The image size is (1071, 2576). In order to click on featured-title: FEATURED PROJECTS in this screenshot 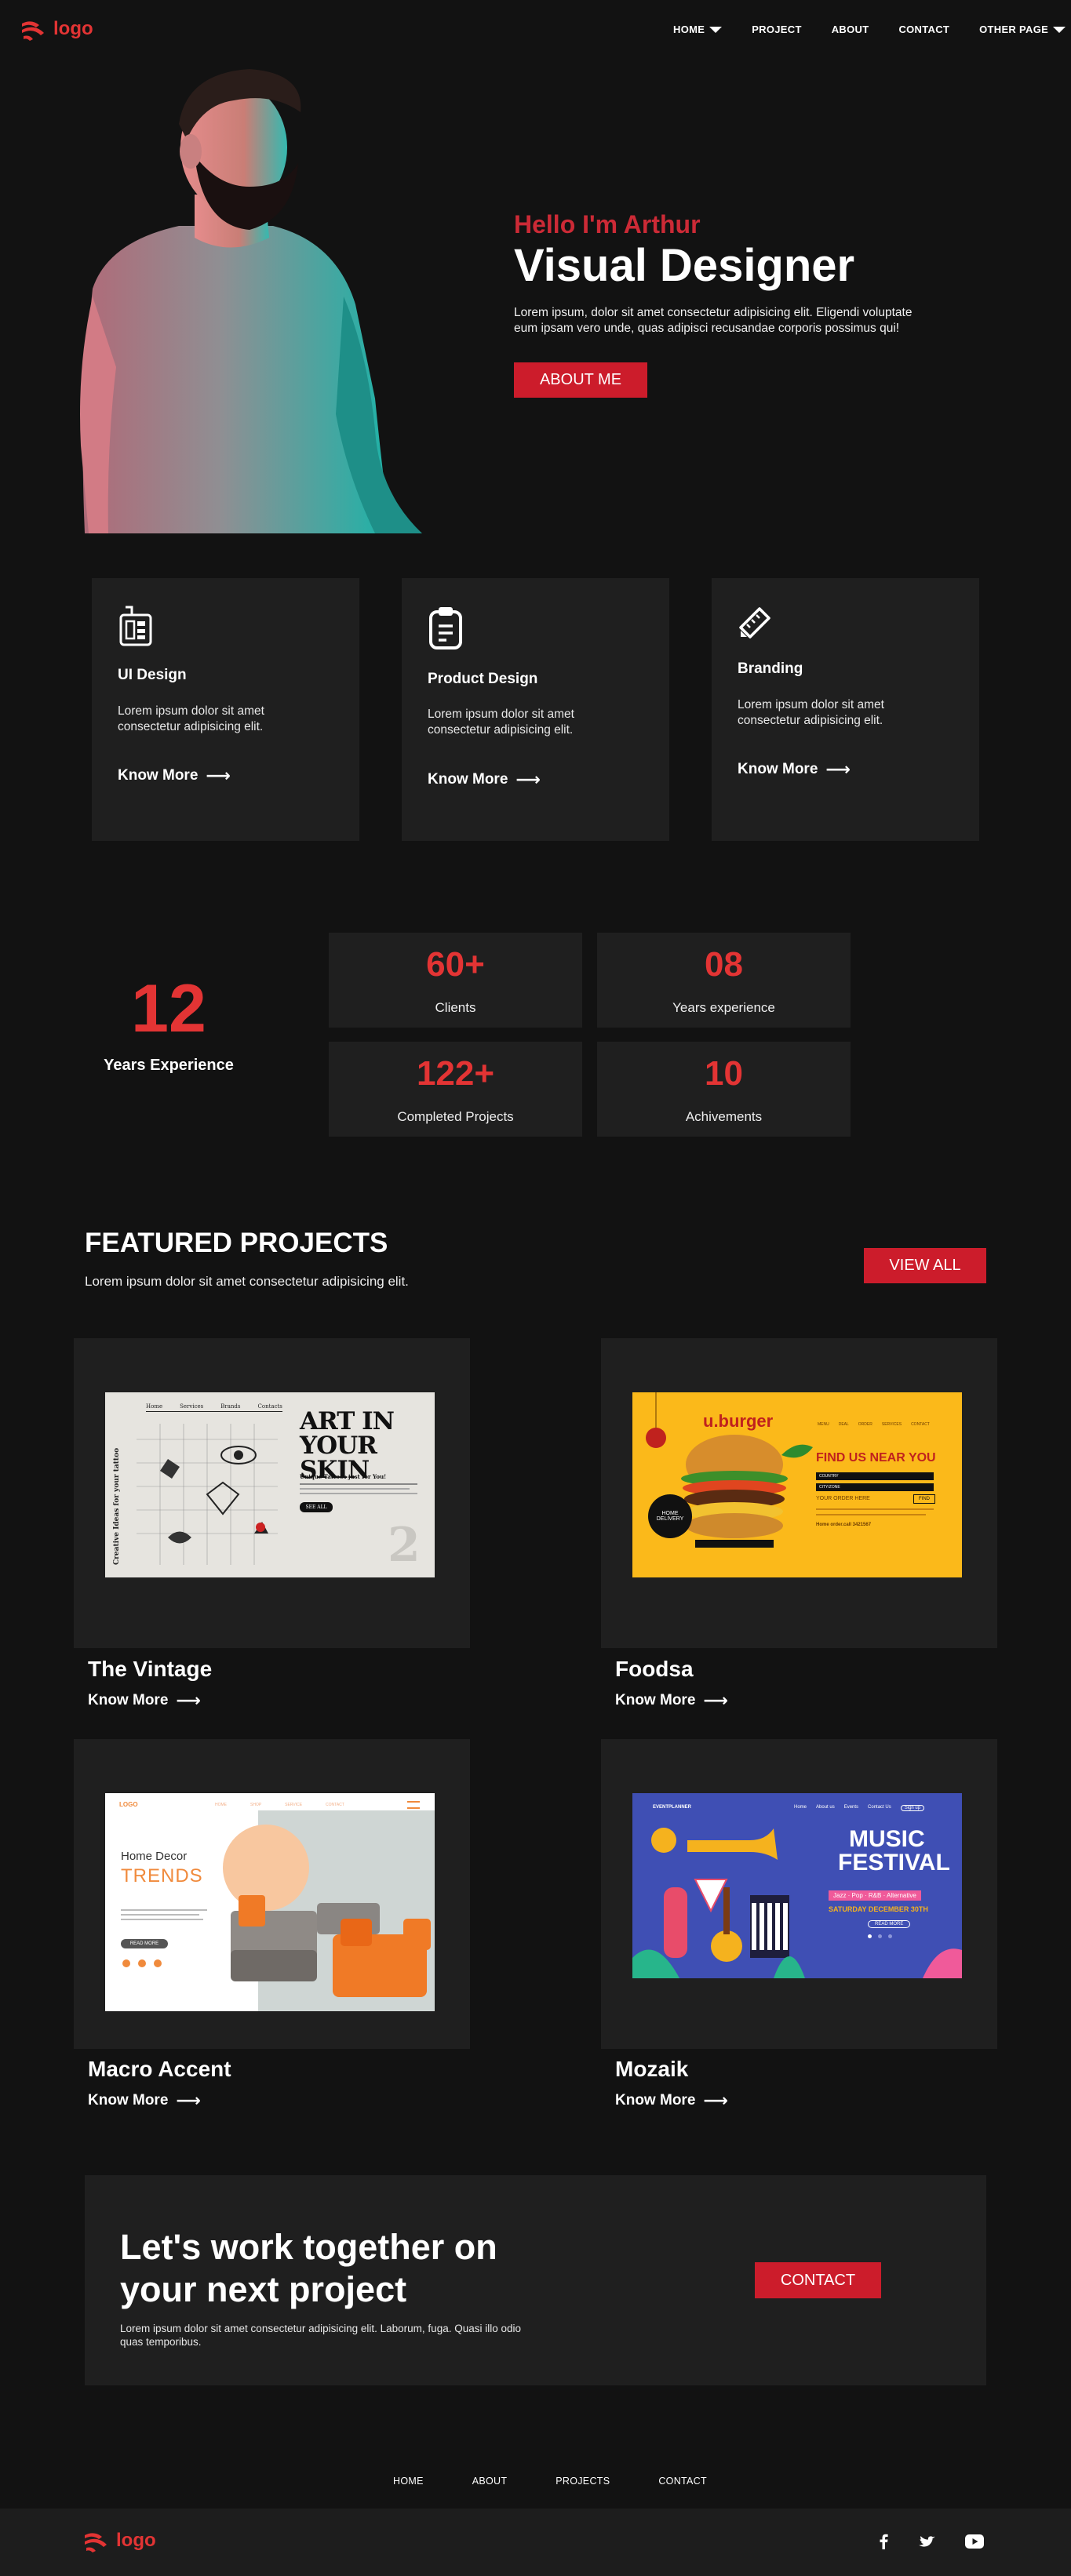, I will do `click(236, 1243)`.